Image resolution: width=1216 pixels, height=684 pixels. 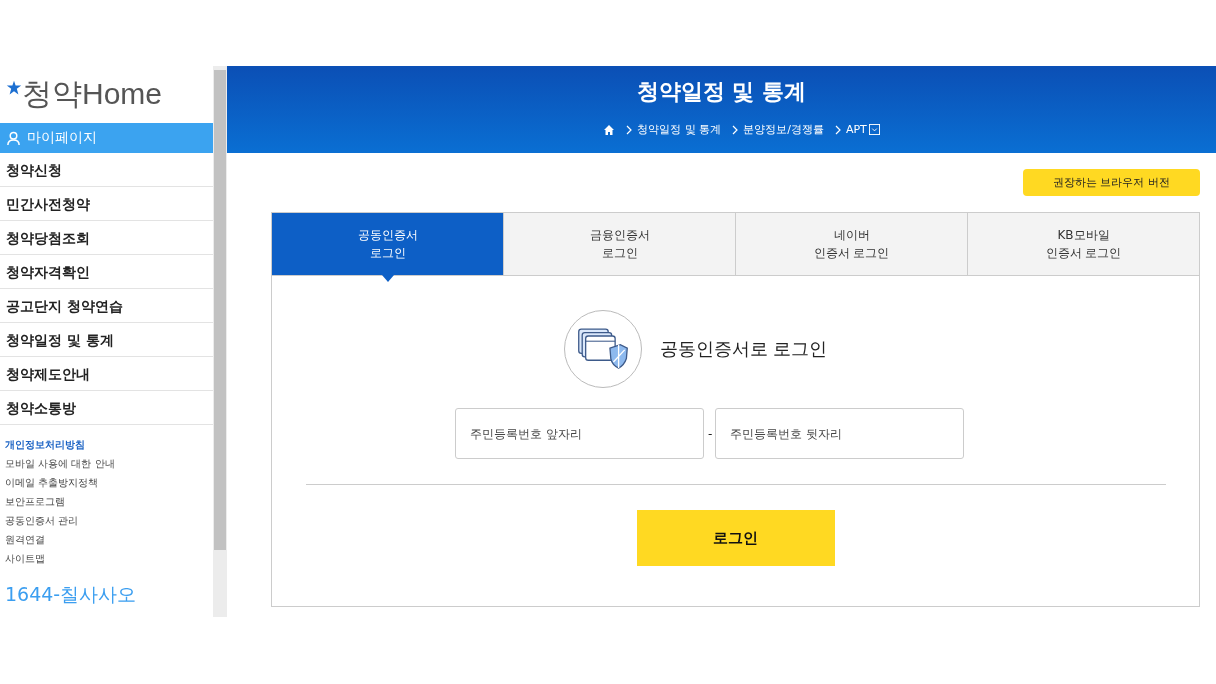 What do you see at coordinates (679, 129) in the screenshot?
I see `breadcrumb-link: 청약일정 및 통계` at bounding box center [679, 129].